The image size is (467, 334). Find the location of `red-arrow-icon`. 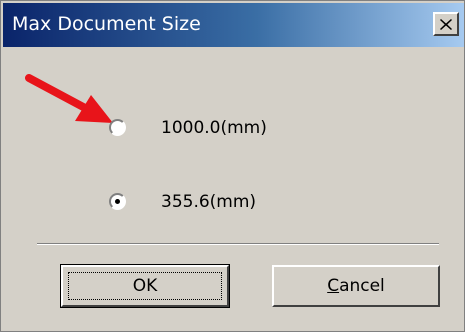

red-arrow-icon is located at coordinates (69, 98).